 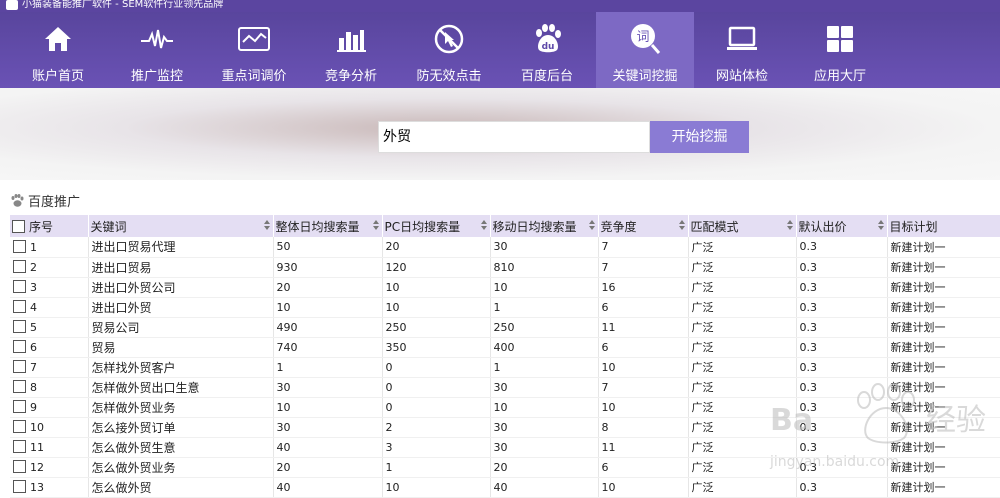 I want to click on cell-index: 7, so click(x=49, y=367).